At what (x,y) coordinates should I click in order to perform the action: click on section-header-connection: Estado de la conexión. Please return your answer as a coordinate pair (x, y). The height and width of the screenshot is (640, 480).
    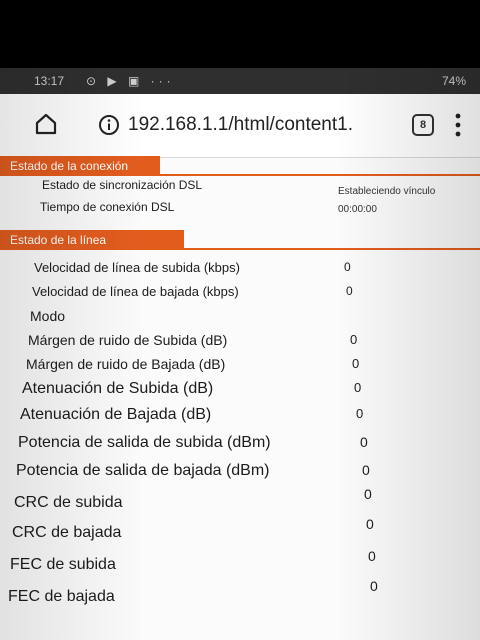
    Looking at the image, I should click on (80, 166).